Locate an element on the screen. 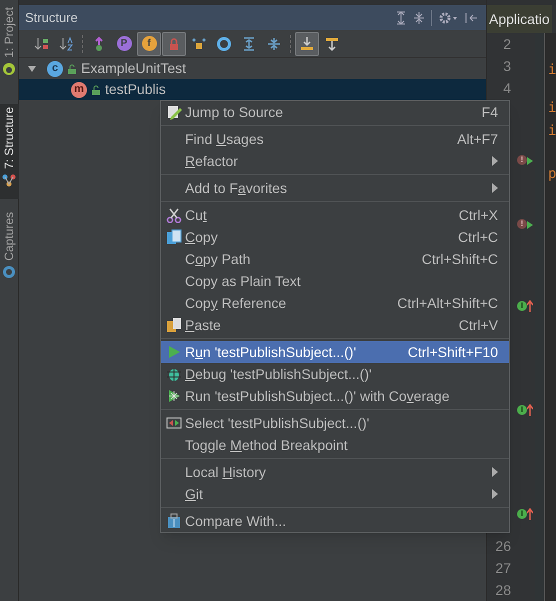 Image resolution: width=556 pixels, height=601 pixels. hide-icon is located at coordinates (471, 17).